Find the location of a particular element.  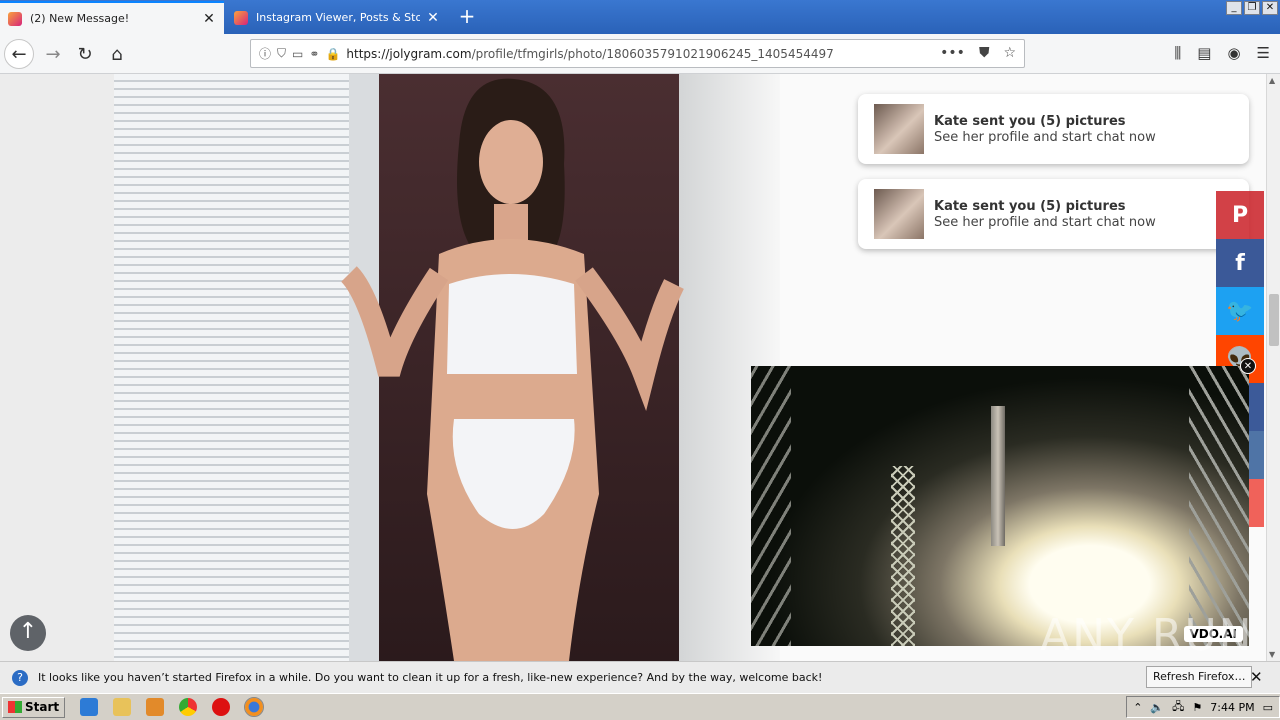

pocket-icon: ⛊ is located at coordinates (984, 53).